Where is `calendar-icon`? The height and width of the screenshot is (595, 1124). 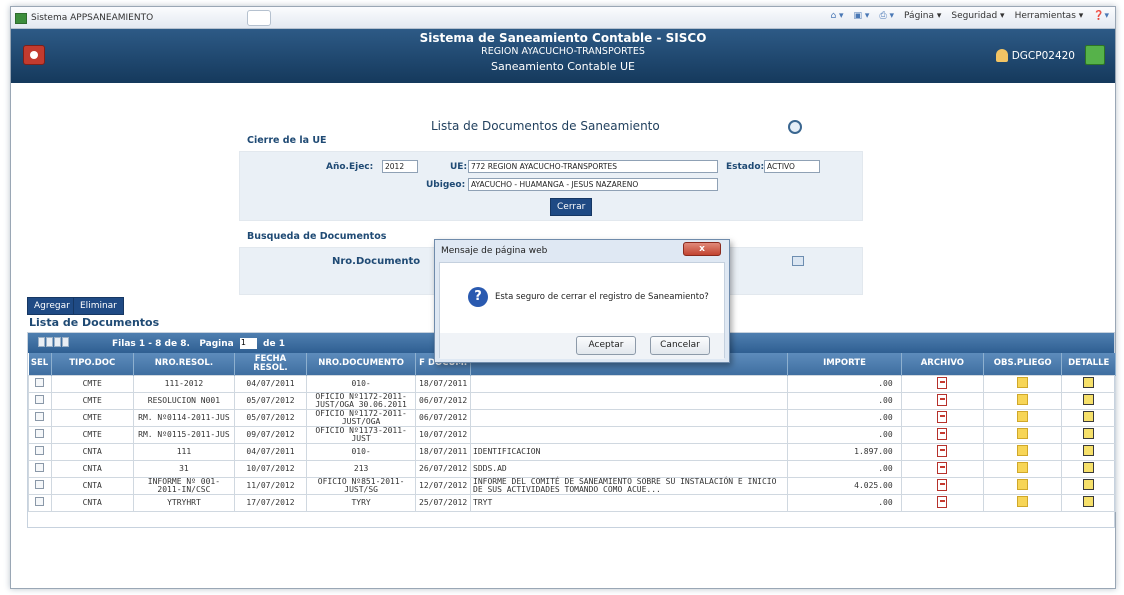 calendar-icon is located at coordinates (798, 261).